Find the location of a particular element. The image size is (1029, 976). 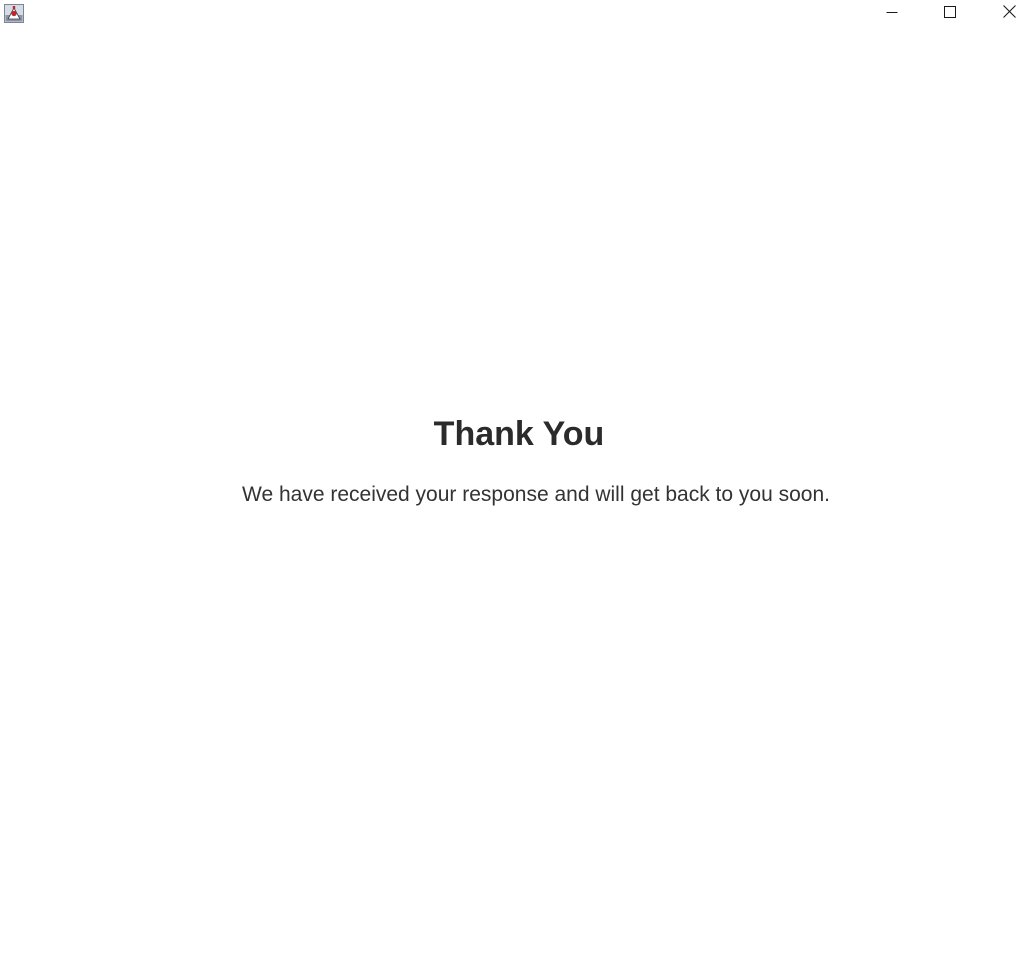

maximize-icon is located at coordinates (950, 14).